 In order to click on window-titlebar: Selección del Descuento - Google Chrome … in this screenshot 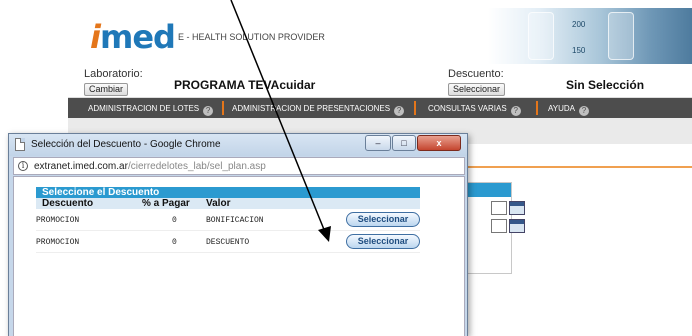, I will do `click(238, 145)`.